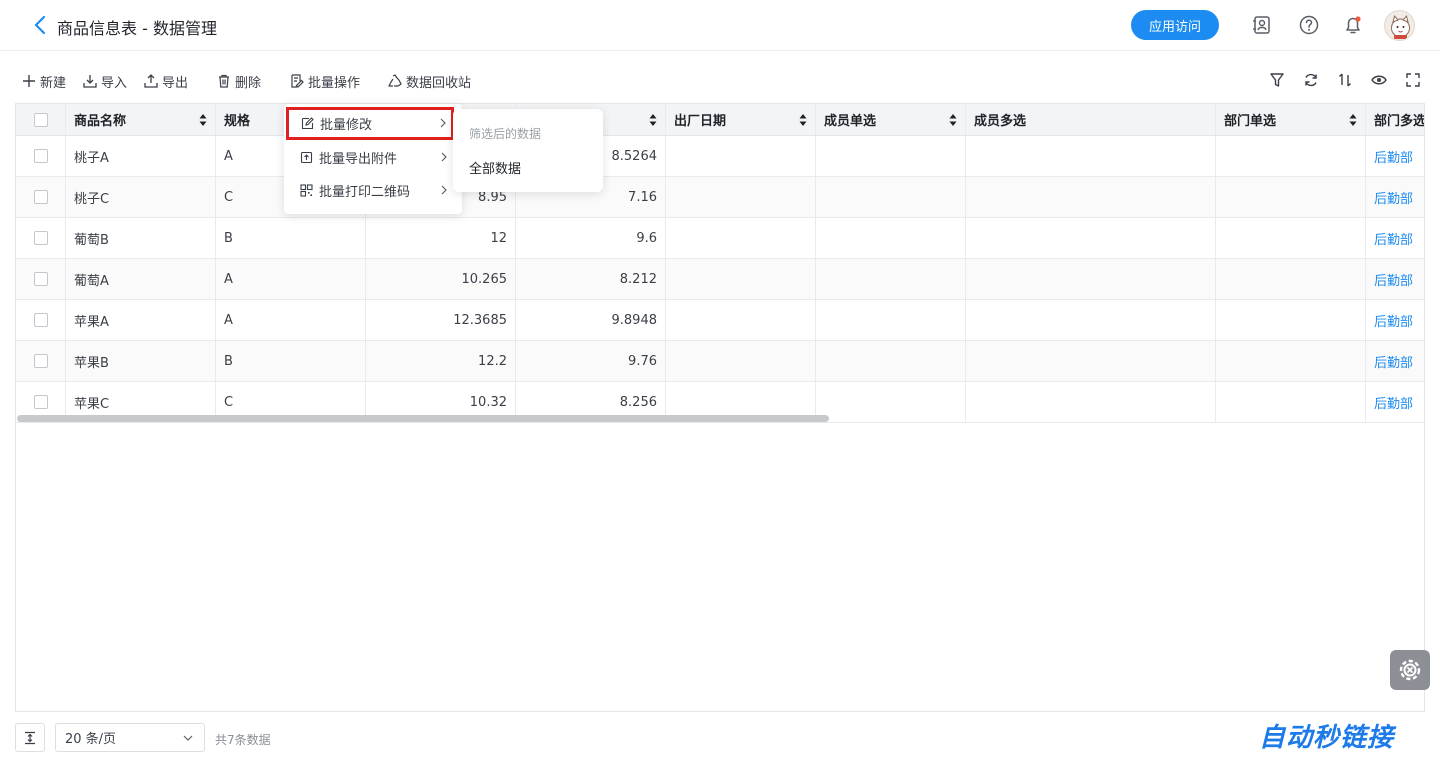 The height and width of the screenshot is (757, 1440). What do you see at coordinates (1379, 80) in the screenshot?
I see `eye-icon` at bounding box center [1379, 80].